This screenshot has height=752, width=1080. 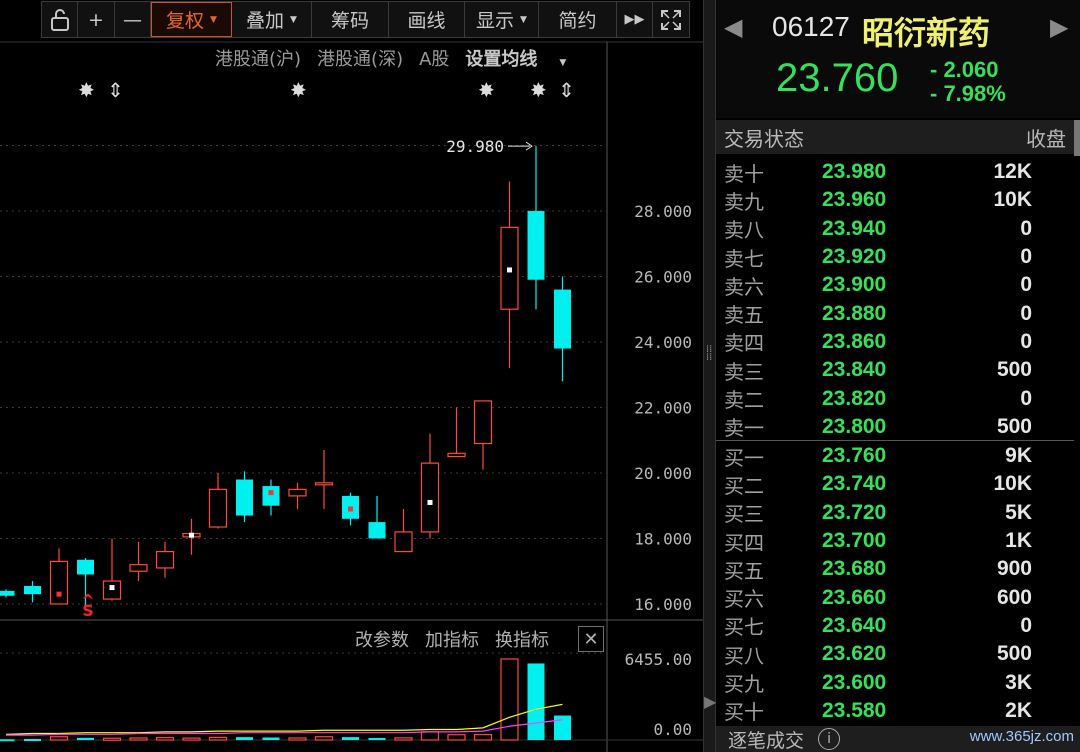 I want to click on last-price: 23.760, so click(x=837, y=78).